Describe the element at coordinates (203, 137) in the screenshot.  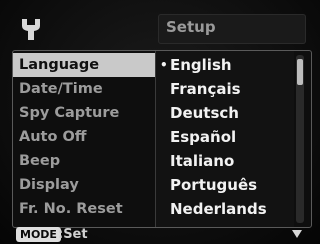
I see `option-label: Español` at that location.